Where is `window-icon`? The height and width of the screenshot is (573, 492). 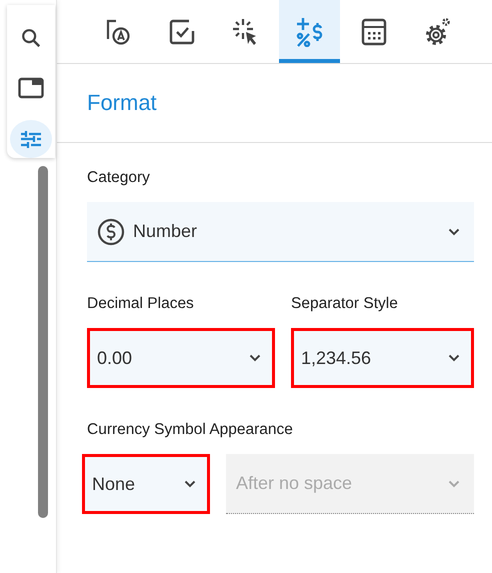
window-icon is located at coordinates (31, 88).